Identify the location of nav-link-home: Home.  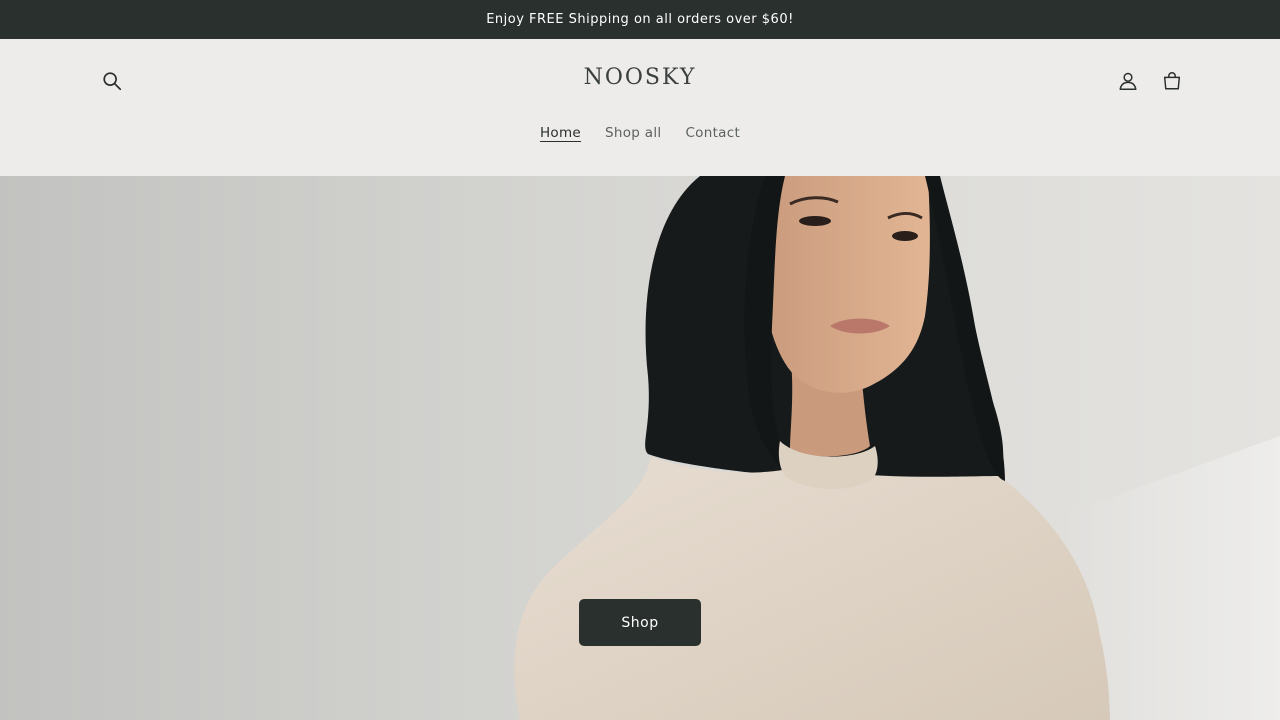
(560, 133).